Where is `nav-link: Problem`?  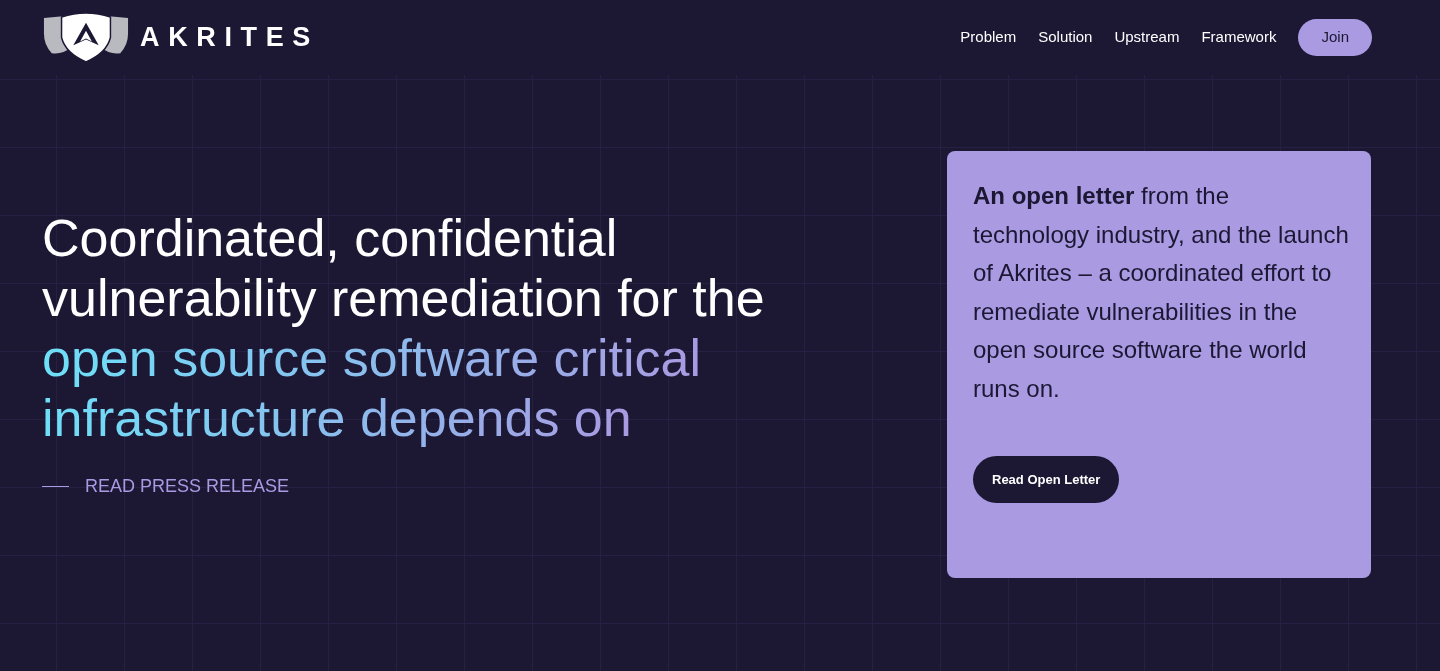
nav-link: Problem is located at coordinates (988, 37).